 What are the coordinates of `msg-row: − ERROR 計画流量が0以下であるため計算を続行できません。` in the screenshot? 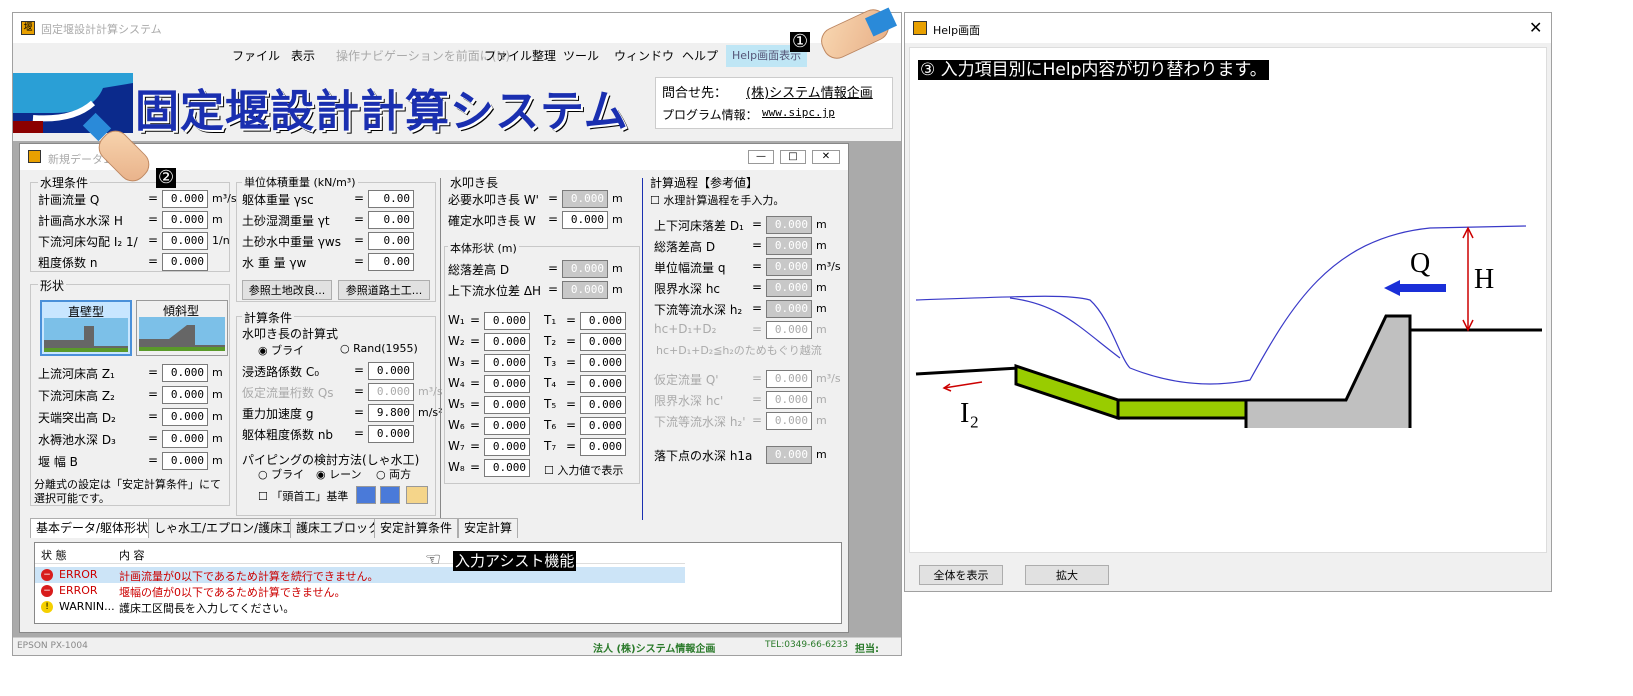 It's located at (360, 575).